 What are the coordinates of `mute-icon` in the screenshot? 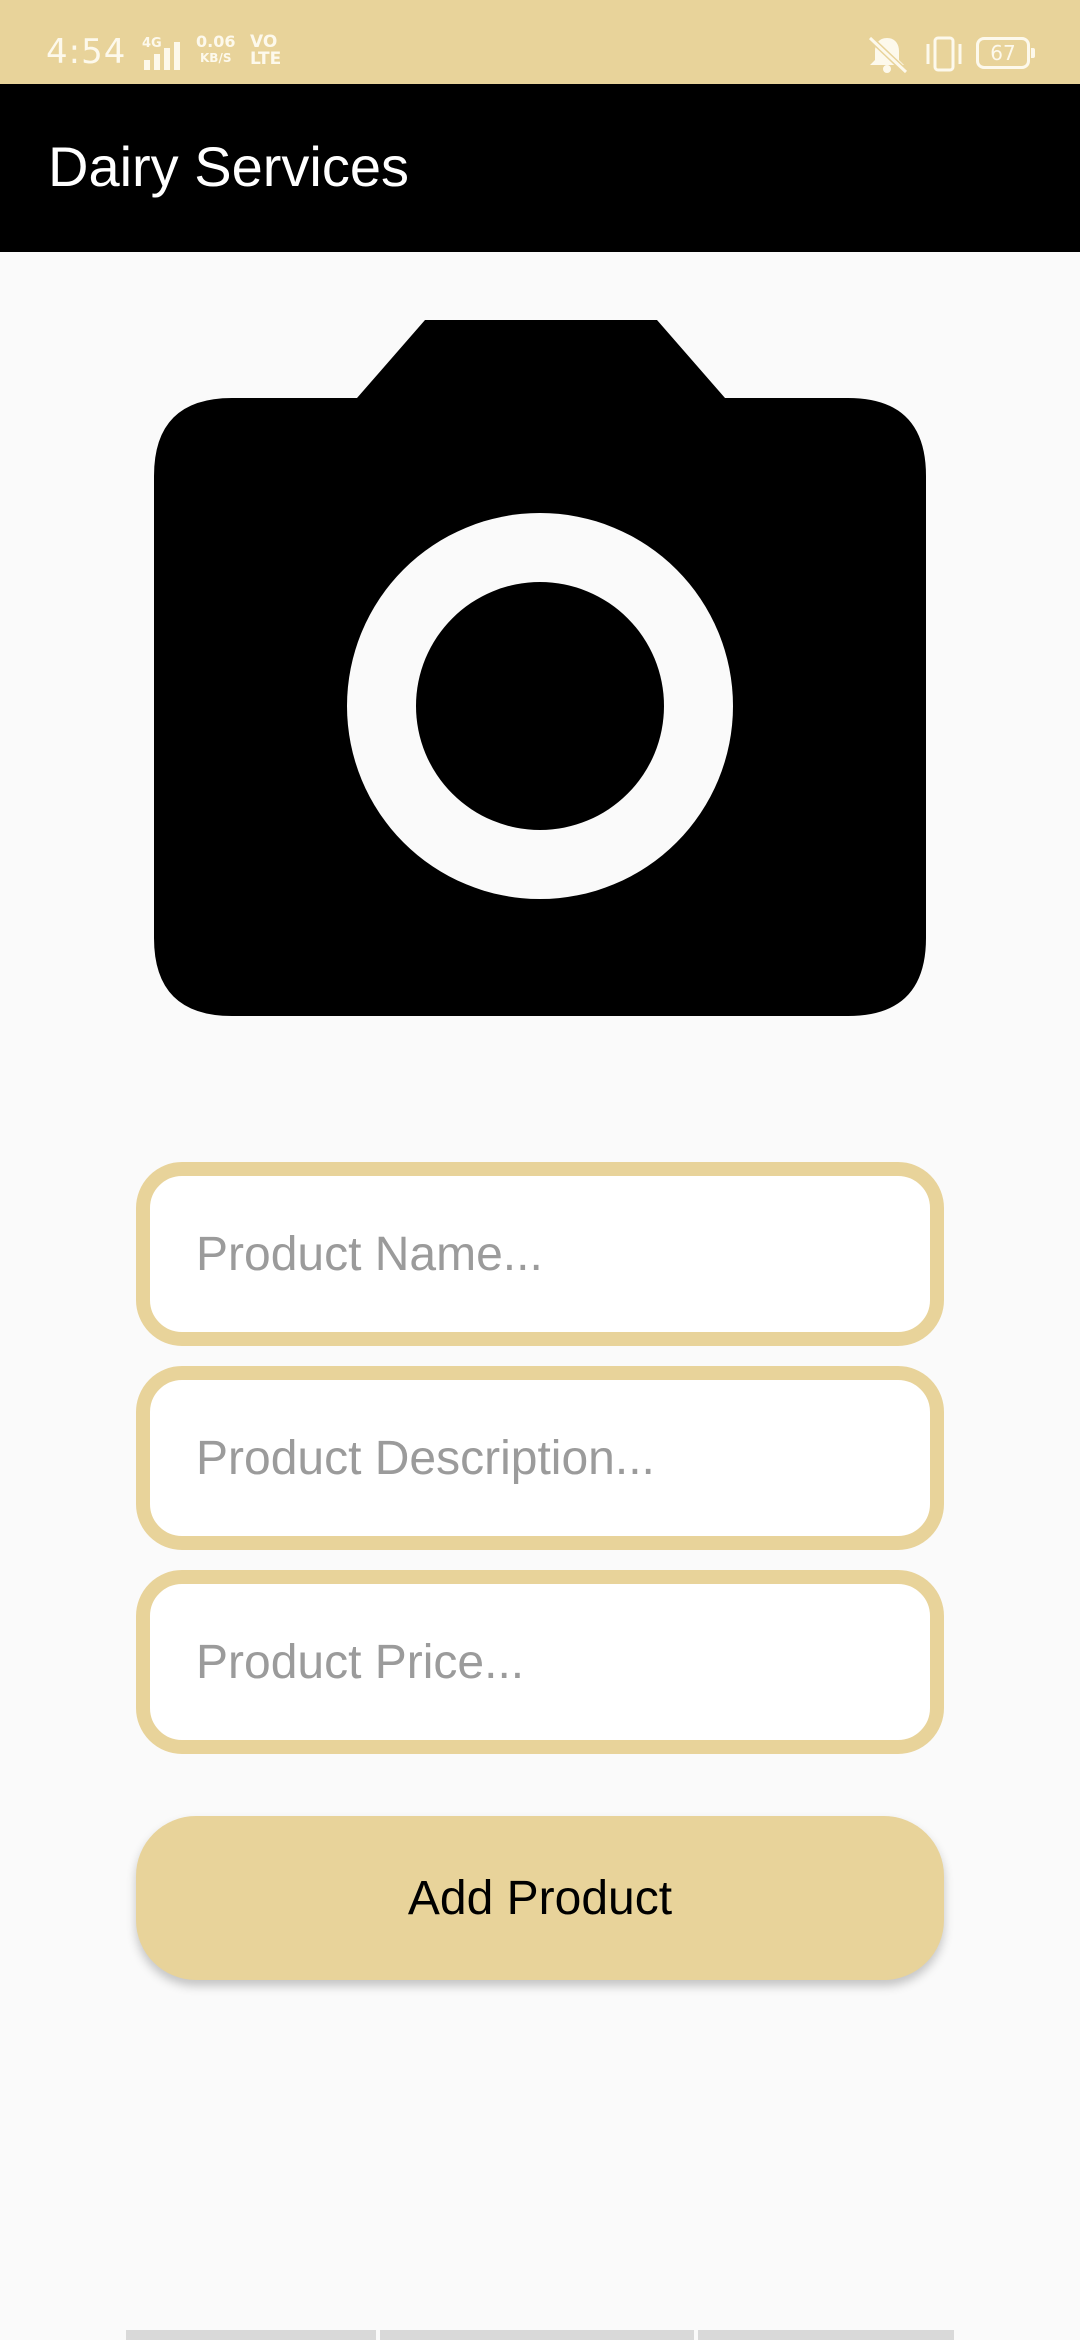 It's located at (888, 54).